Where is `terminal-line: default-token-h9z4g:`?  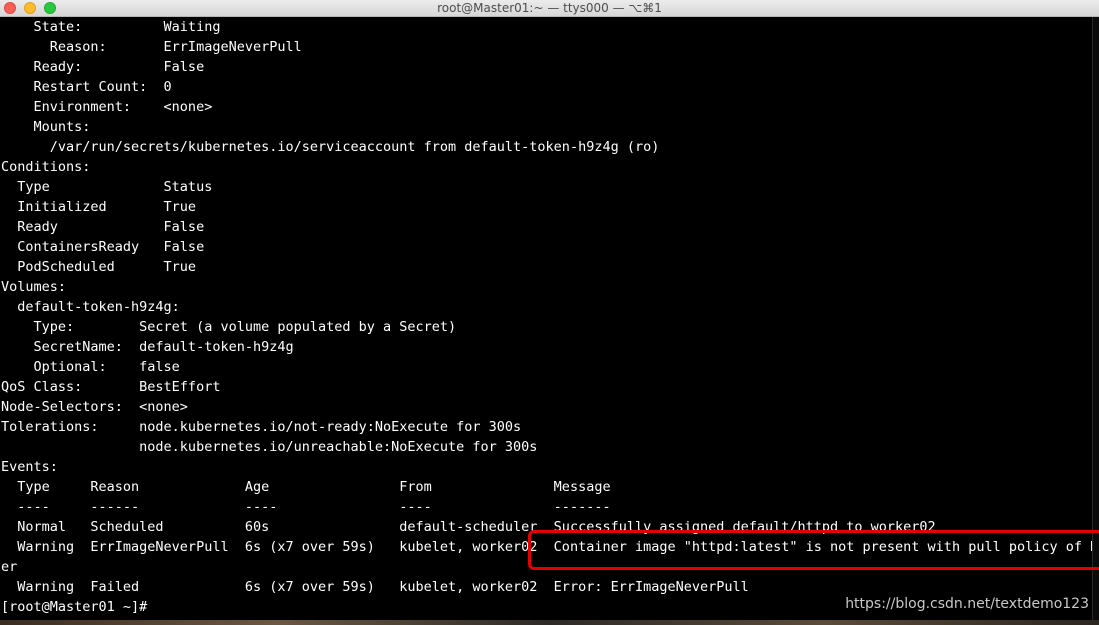 terminal-line: default-token-h9z4g: is located at coordinates (90, 307).